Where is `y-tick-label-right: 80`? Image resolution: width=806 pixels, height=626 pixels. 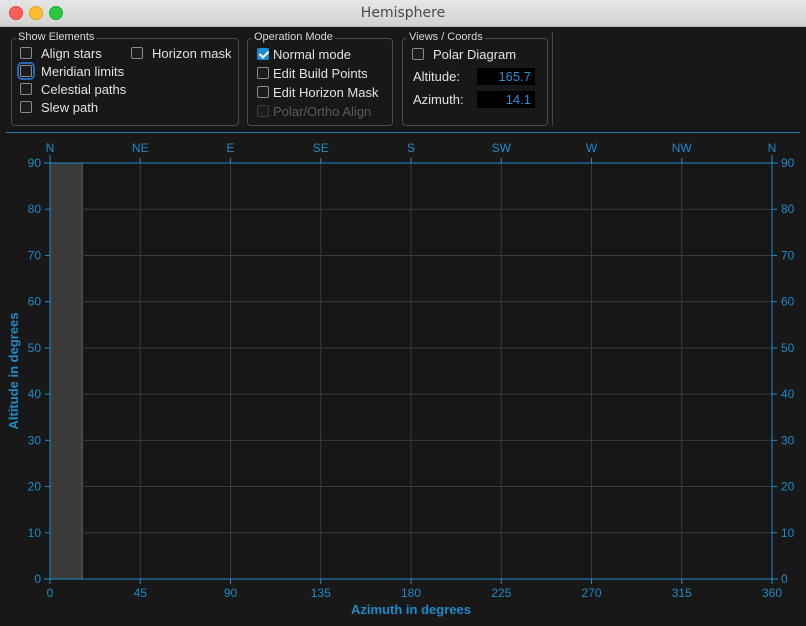
y-tick-label-right: 80 is located at coordinates (788, 209).